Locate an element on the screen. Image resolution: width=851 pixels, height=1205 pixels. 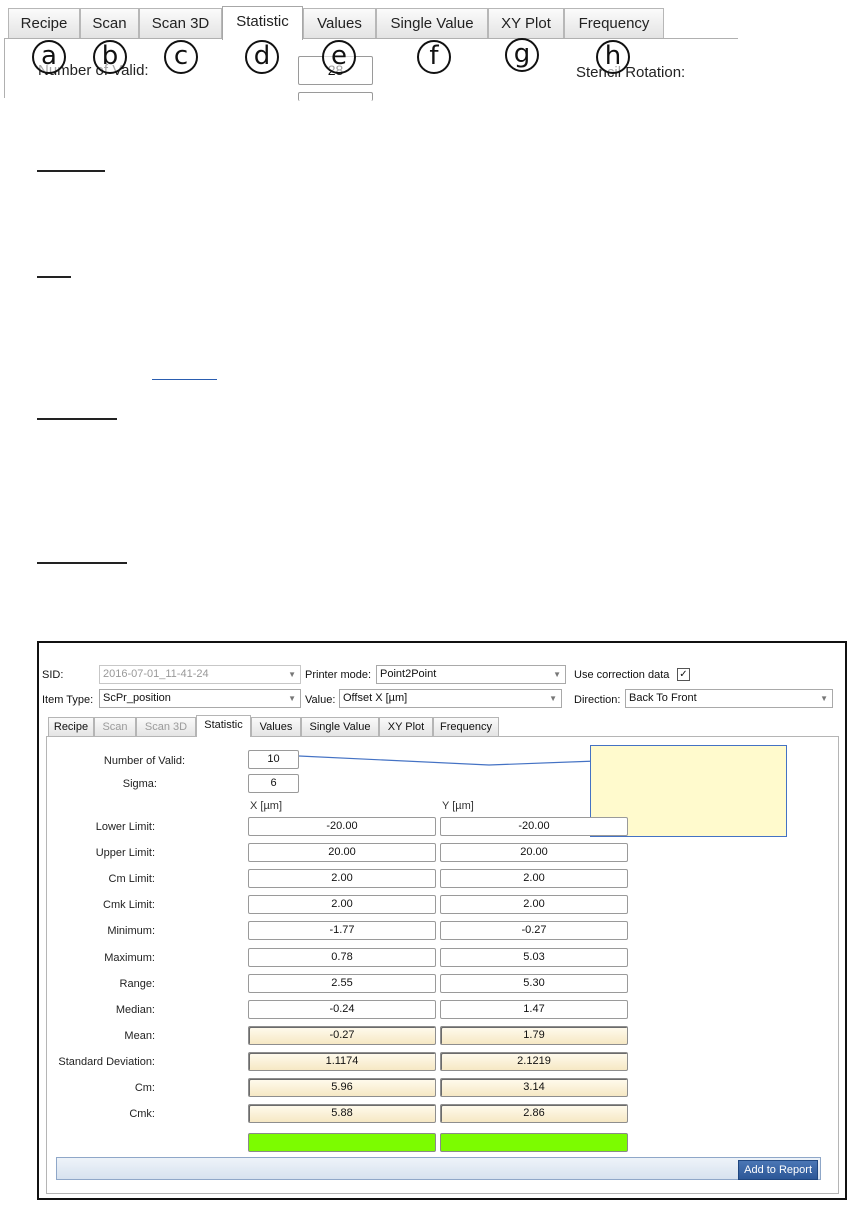
zoom-tab-xy-plot: XY Plot is located at coordinates (526, 23).